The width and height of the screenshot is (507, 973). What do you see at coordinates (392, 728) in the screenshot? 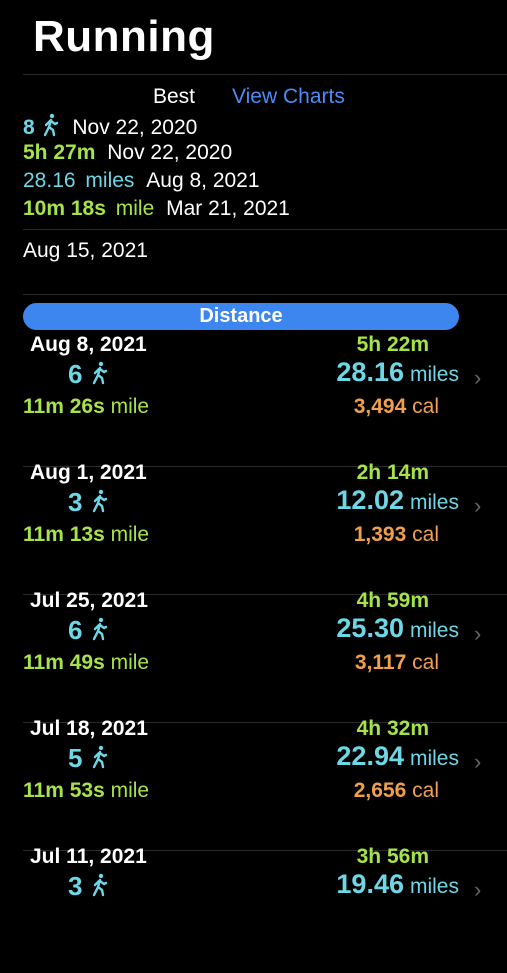
I see `entry-duration: 4h 32m` at bounding box center [392, 728].